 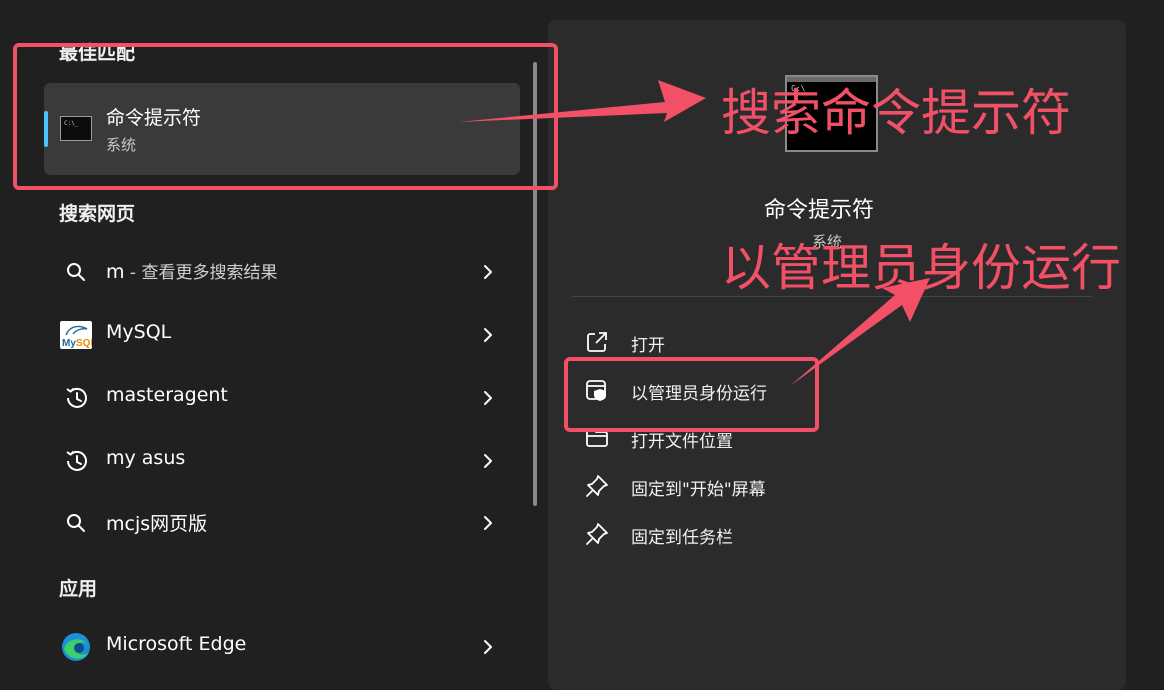 What do you see at coordinates (831, 113) in the screenshot?
I see `command-prompt-large-icon: C:\_` at bounding box center [831, 113].